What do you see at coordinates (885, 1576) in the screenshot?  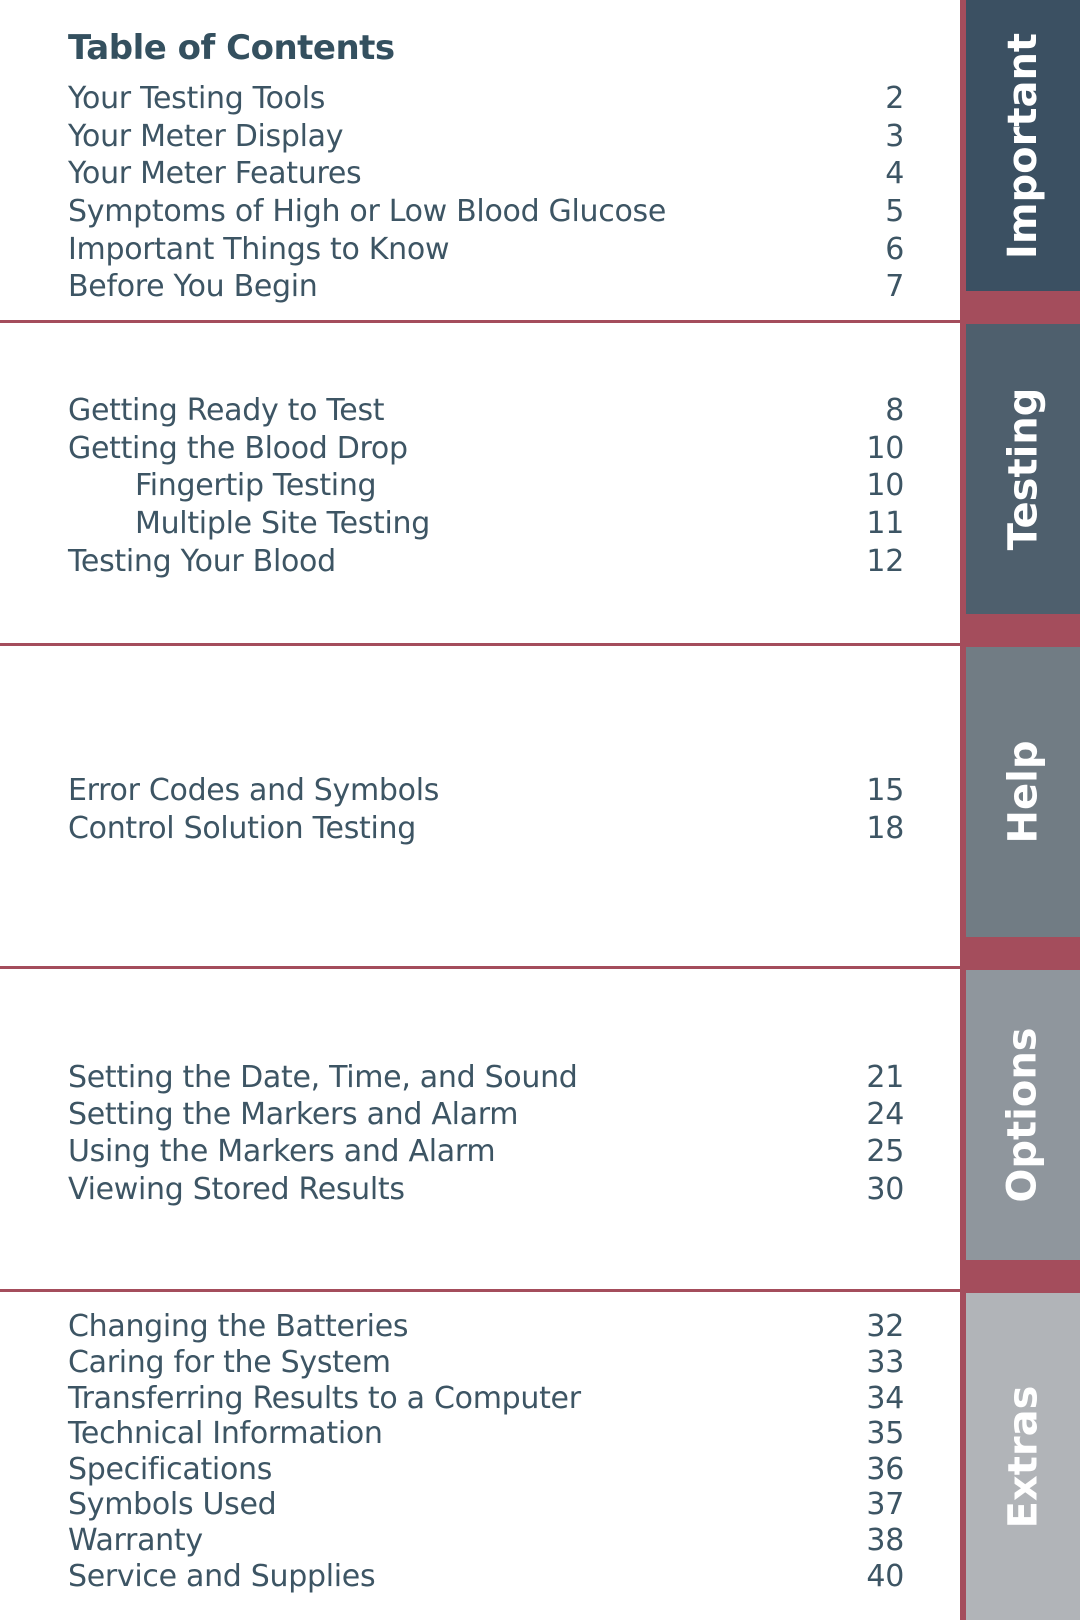 I see `toc-entry-page-number: 40` at bounding box center [885, 1576].